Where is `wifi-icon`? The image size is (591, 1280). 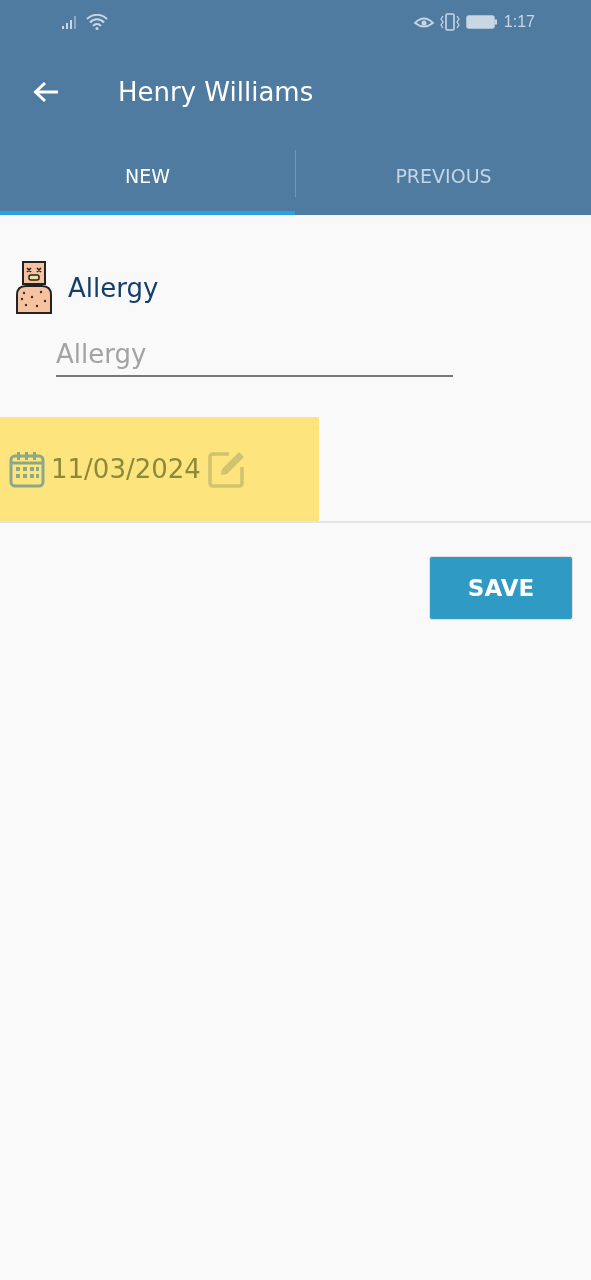 wifi-icon is located at coordinates (97, 22).